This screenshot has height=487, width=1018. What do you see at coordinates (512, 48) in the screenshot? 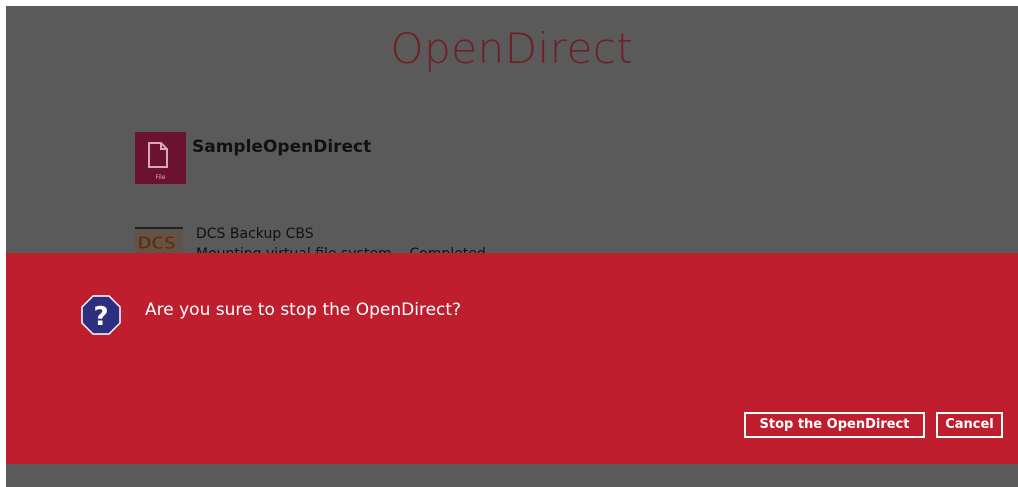
I see `page-title: OpenDirect` at bounding box center [512, 48].